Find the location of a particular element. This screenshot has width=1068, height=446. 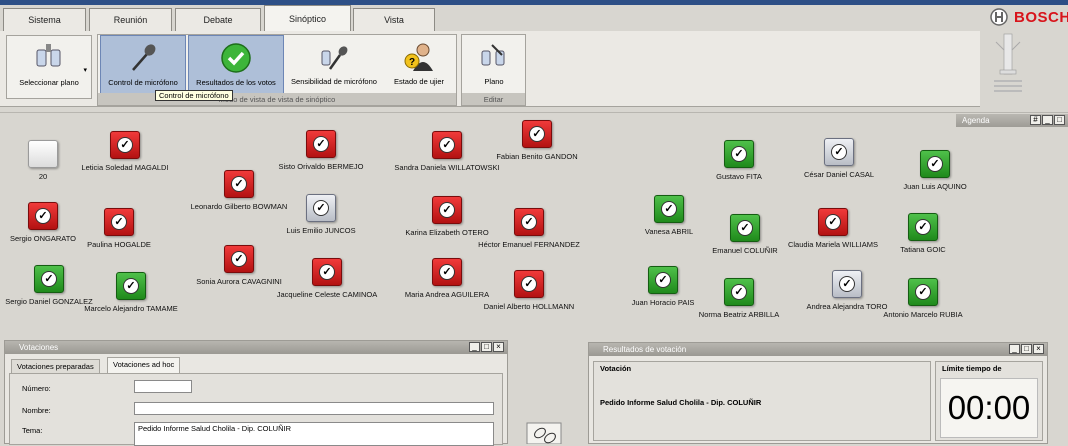

mic-sensitivity-button: Sensibilidad de micrófono is located at coordinates (334, 64).